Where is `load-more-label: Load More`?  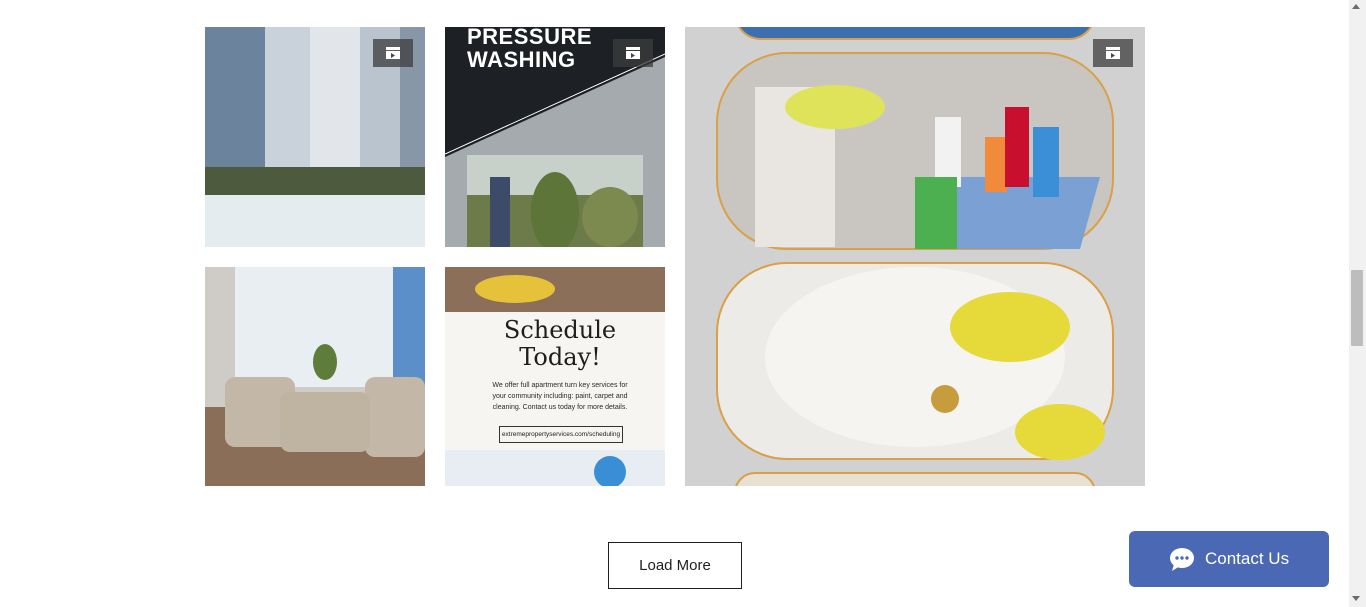 load-more-label: Load More is located at coordinates (675, 565).